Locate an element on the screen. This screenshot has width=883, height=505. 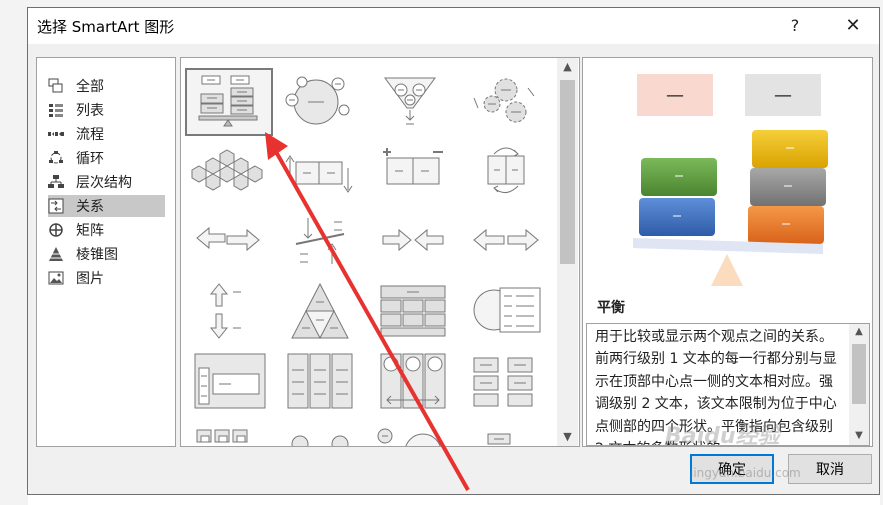
layout-nested-target is located at coordinates (508, 382).